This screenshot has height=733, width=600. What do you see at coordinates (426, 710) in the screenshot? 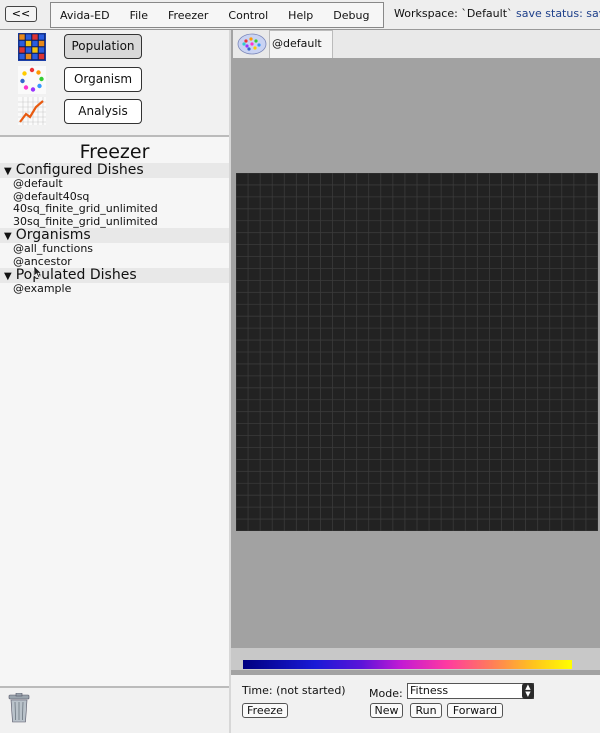
I see `run-button: Run` at bounding box center [426, 710].